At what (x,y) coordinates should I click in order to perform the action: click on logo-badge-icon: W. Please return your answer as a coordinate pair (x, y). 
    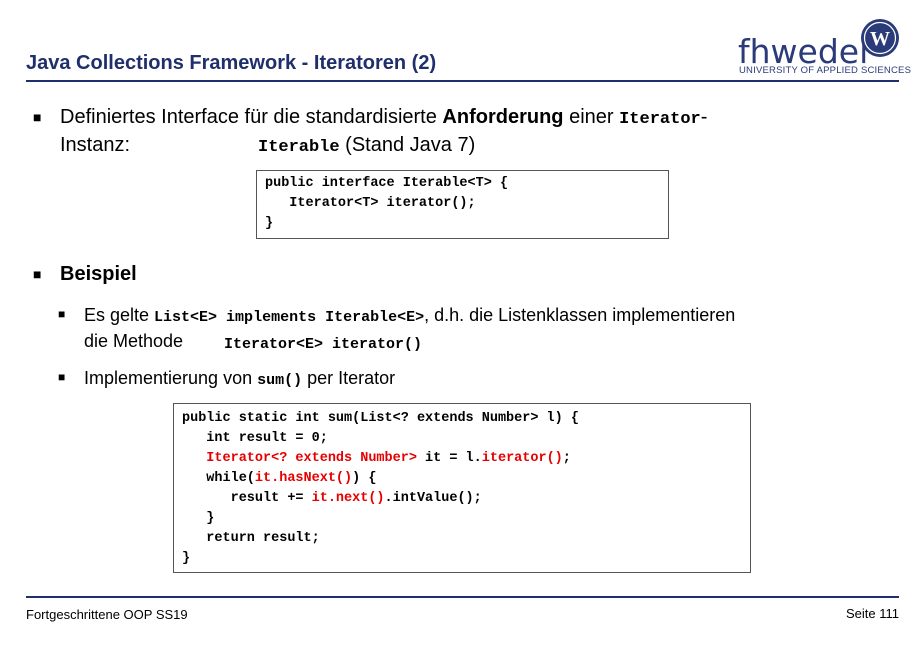
    Looking at the image, I should click on (880, 38).